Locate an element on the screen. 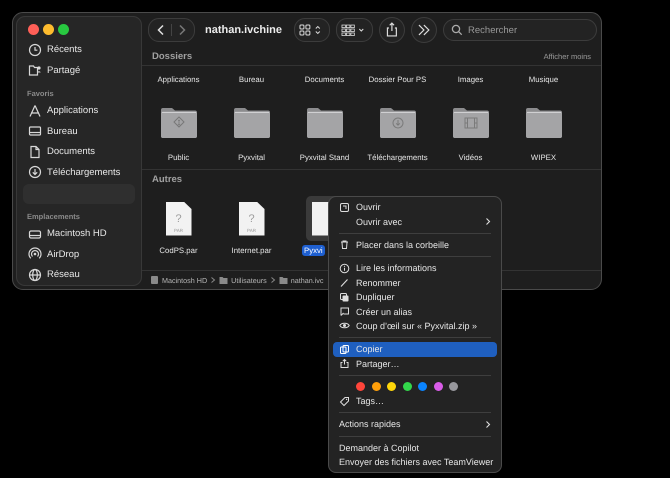 This screenshot has width=670, height=478. info-icon is located at coordinates (344, 268).